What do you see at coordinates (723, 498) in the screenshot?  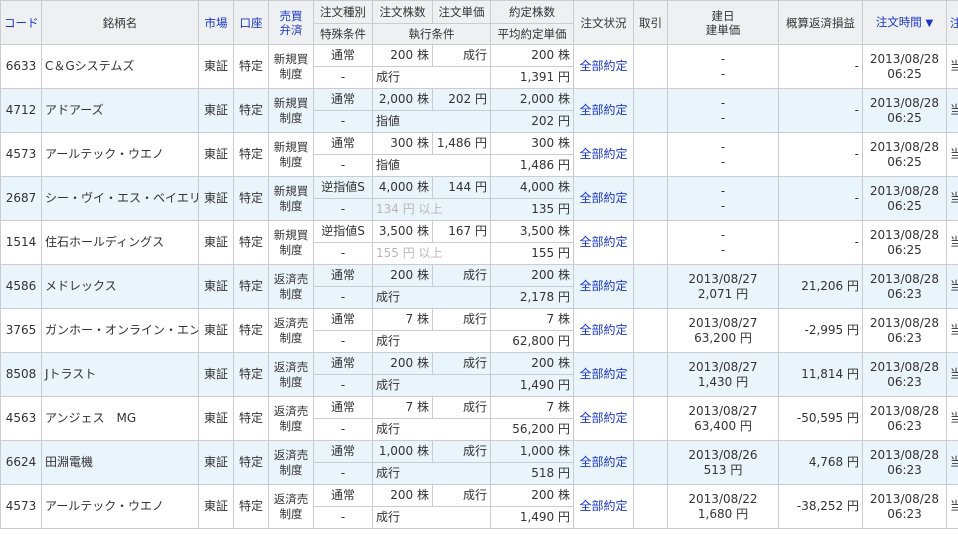 I see `build-date: 2013/08/22` at bounding box center [723, 498].